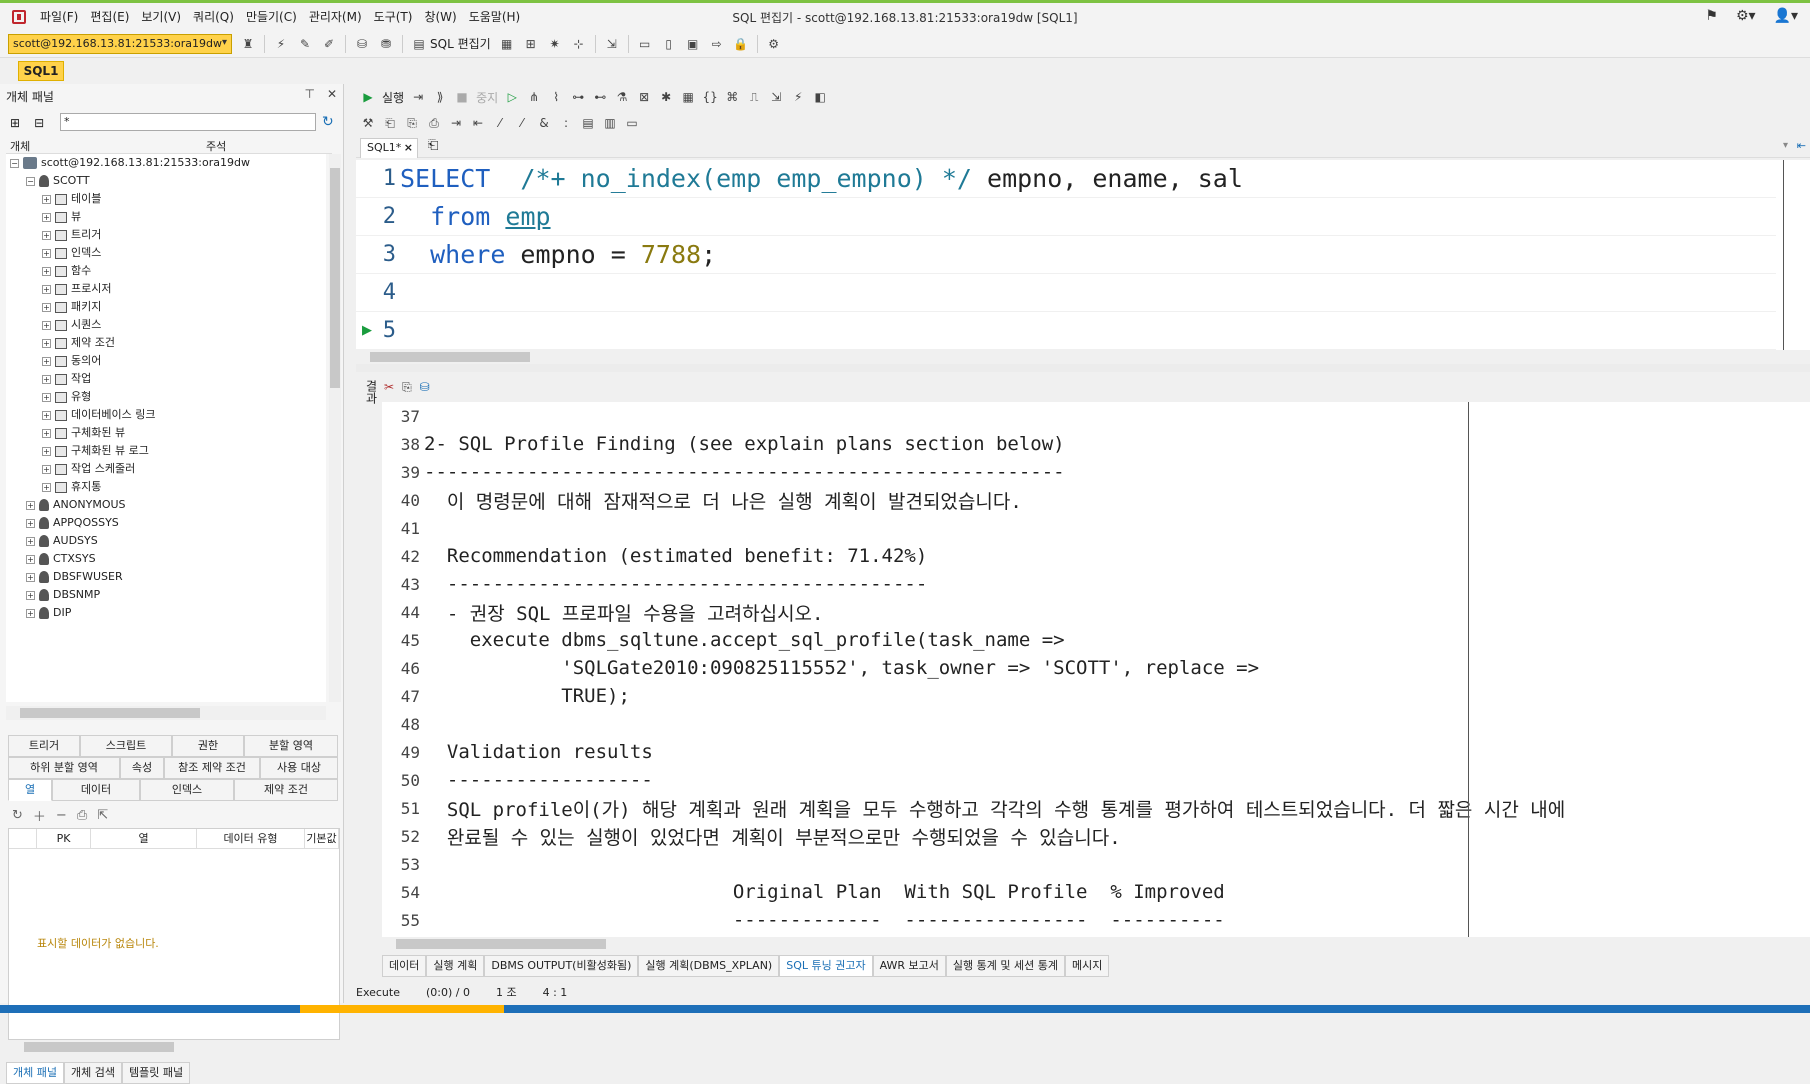 The width and height of the screenshot is (1810, 1084). What do you see at coordinates (66, 379) in the screenshot?
I see `tree-item-object-type: + 작업` at bounding box center [66, 379].